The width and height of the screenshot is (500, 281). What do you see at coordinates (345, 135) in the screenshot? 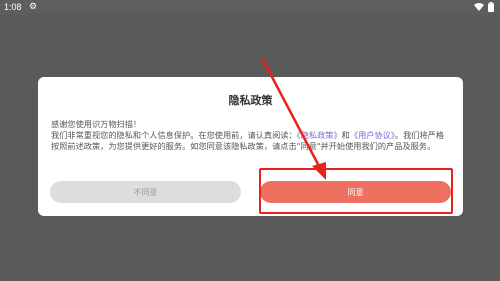
I see `and-text: 和` at bounding box center [345, 135].